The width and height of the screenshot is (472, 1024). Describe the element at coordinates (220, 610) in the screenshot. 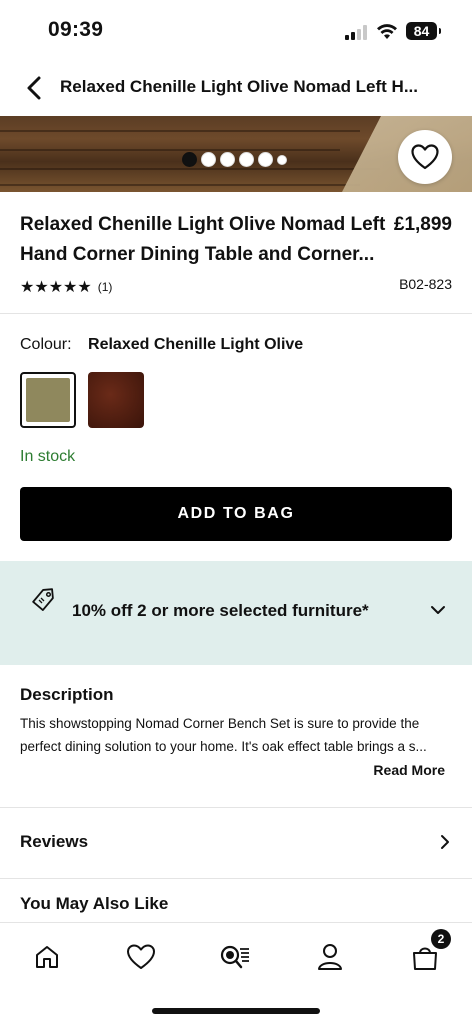

I see `promo-text: 10% off 2 or more selected furniture*` at that location.